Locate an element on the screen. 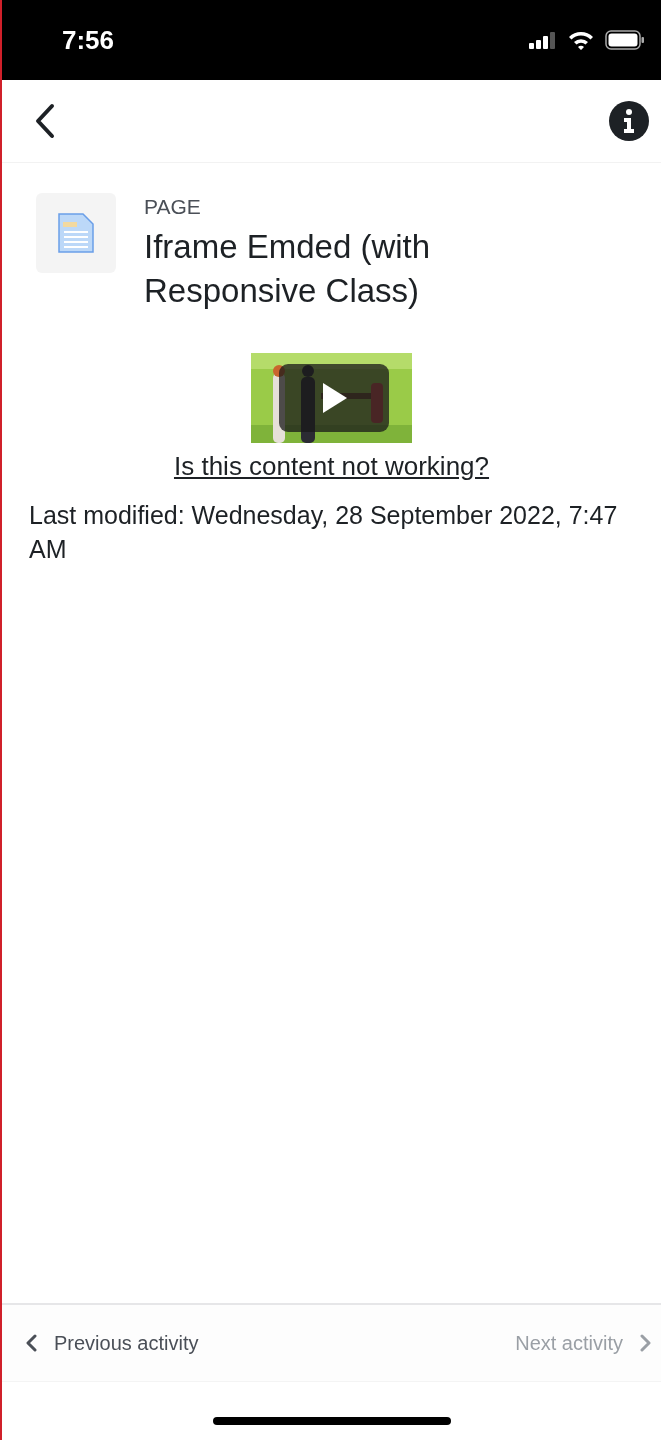 The height and width of the screenshot is (1440, 661). signal-icon is located at coordinates (543, 40).